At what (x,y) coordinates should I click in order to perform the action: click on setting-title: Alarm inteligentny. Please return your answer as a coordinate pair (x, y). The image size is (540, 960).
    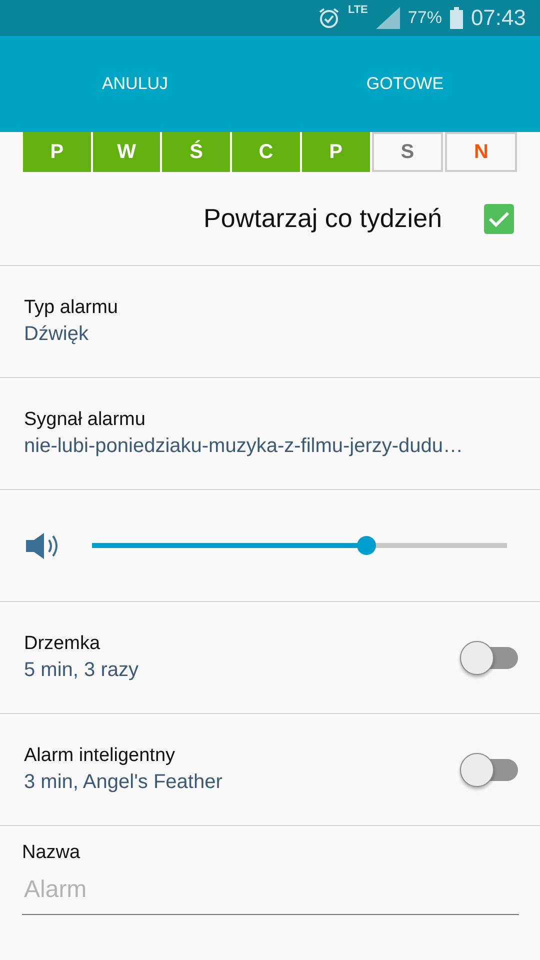
    Looking at the image, I should click on (100, 756).